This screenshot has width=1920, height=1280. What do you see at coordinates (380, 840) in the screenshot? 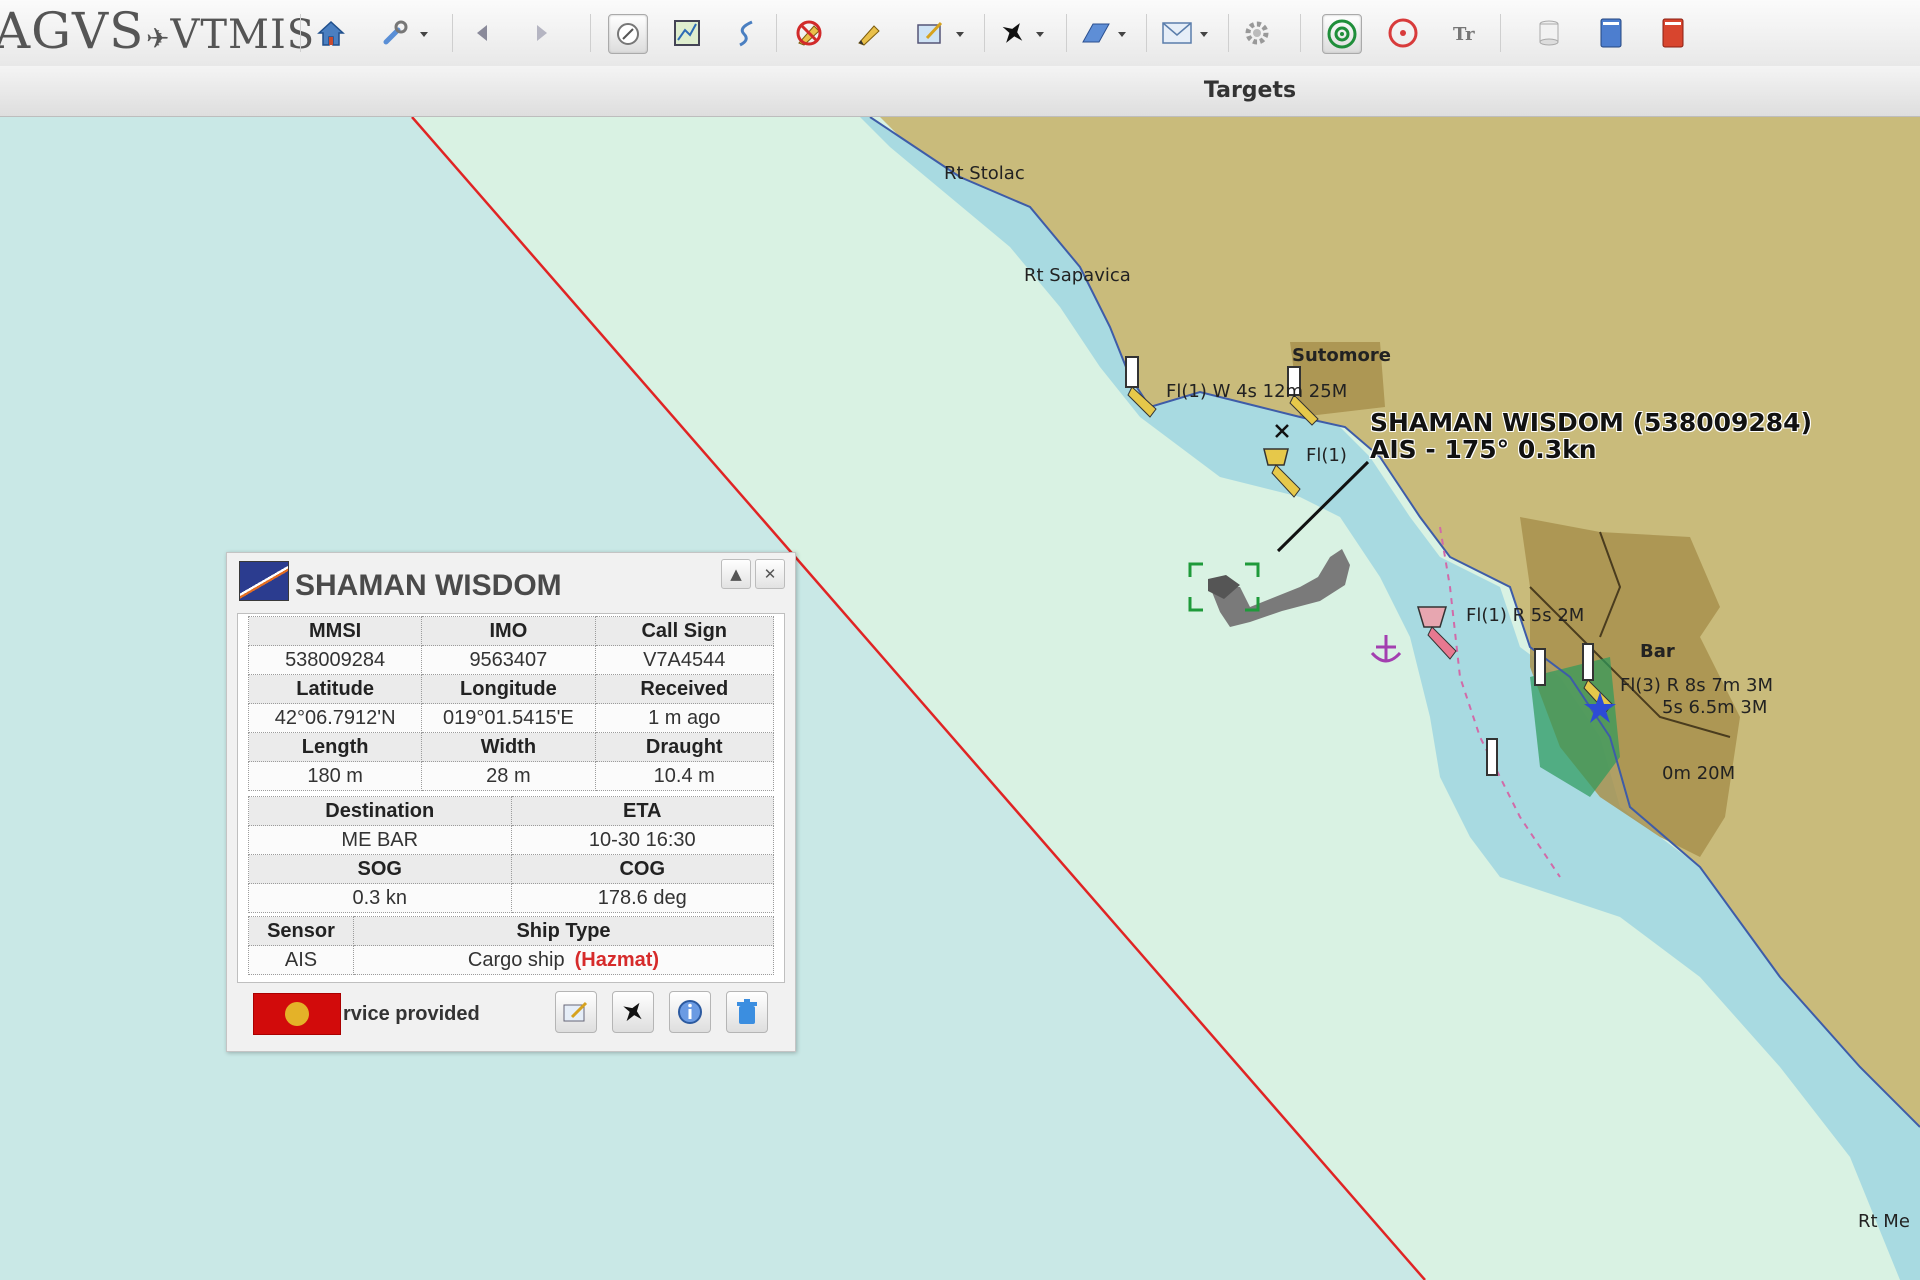
I see `destination-value: ME BAR` at bounding box center [380, 840].